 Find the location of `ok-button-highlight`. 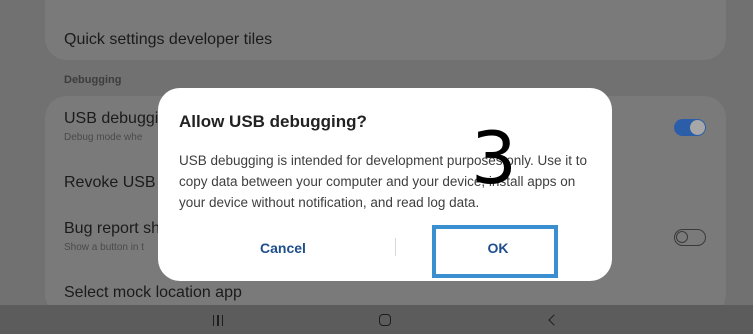

ok-button-highlight is located at coordinates (495, 251).